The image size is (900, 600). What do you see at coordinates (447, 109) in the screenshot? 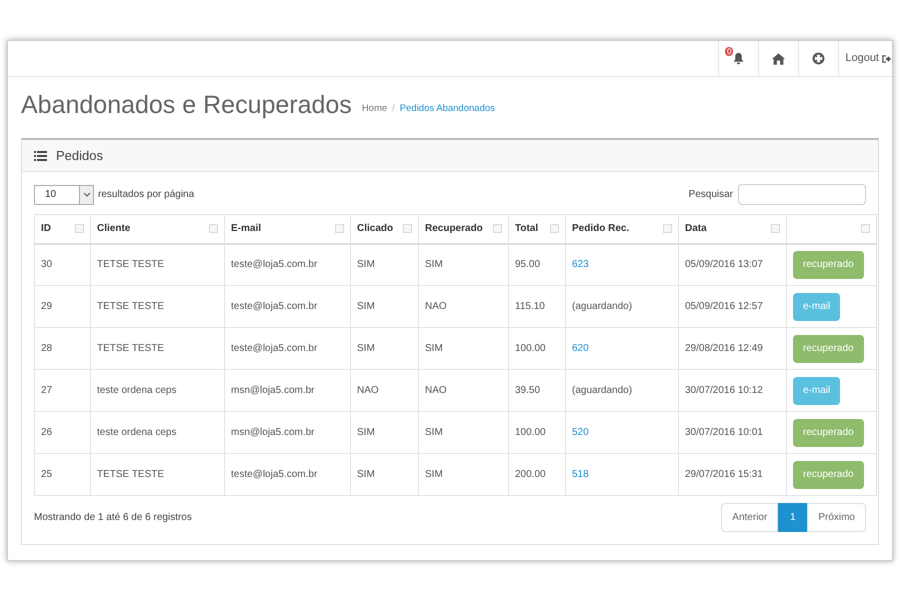
I see `breadcrumb-link: Pedidos Abandonados` at bounding box center [447, 109].